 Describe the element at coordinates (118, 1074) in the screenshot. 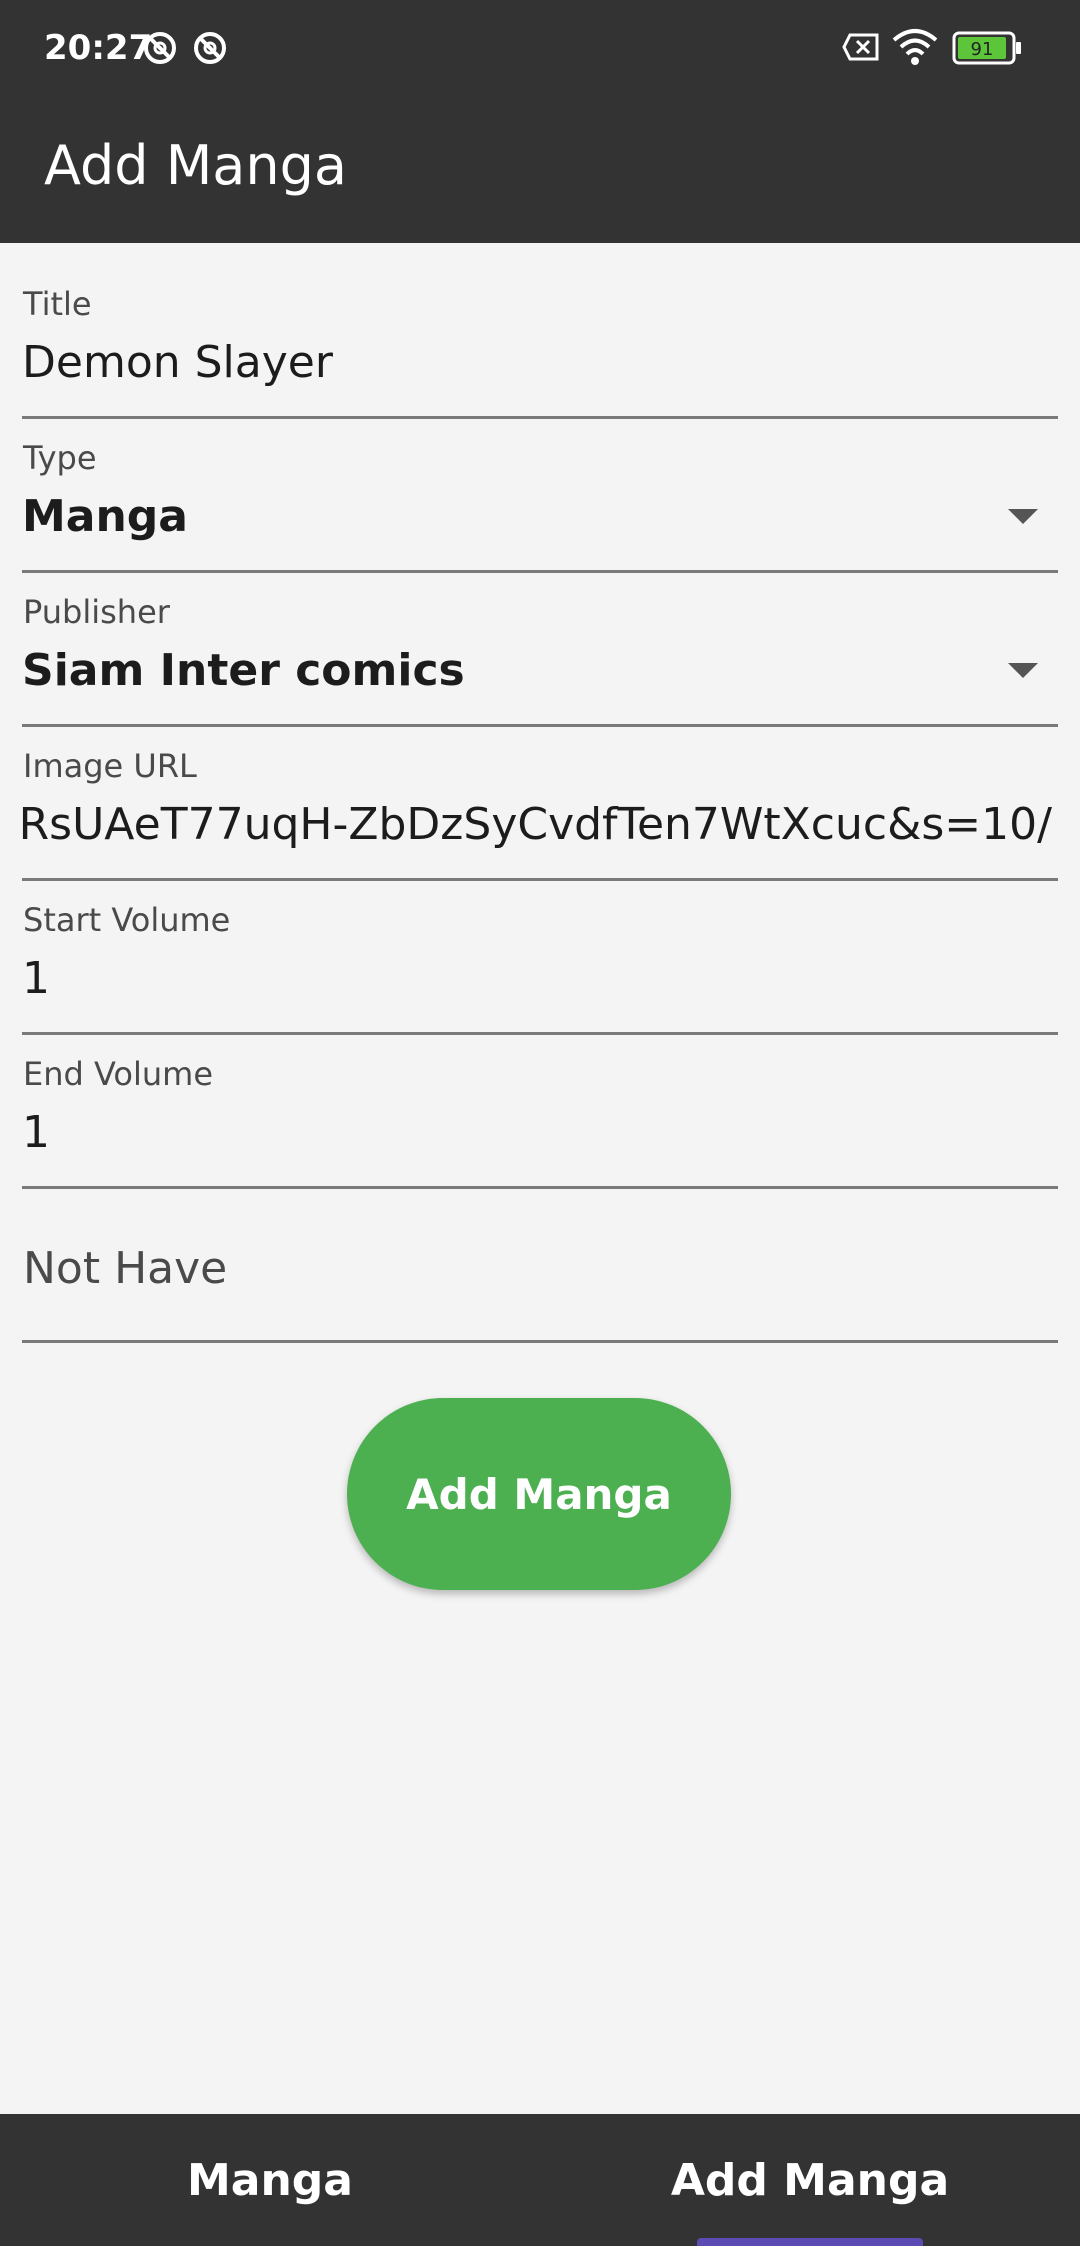

I see `end-volume-label: End Volume` at that location.